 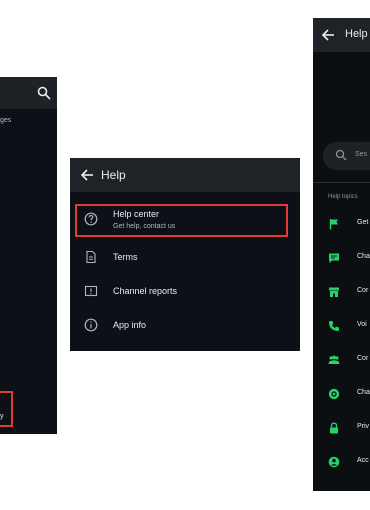 What do you see at coordinates (91, 325) in the screenshot?
I see `info-icon` at bounding box center [91, 325].